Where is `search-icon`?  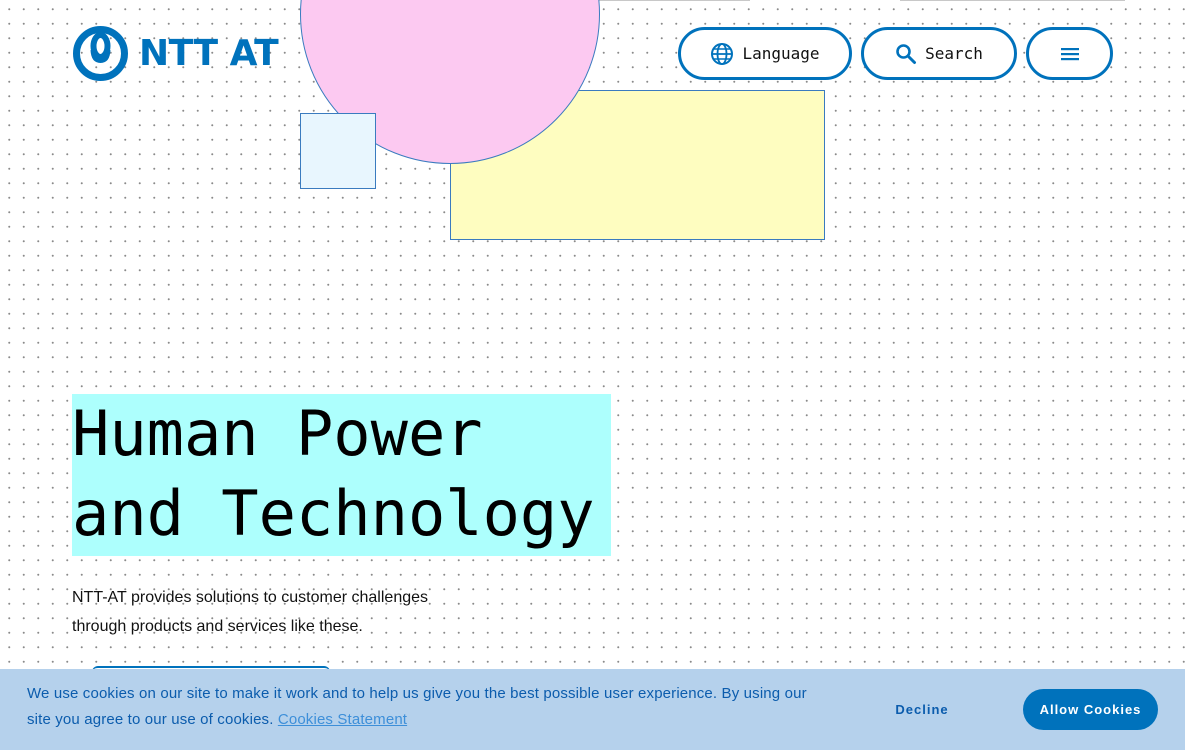 search-icon is located at coordinates (906, 53).